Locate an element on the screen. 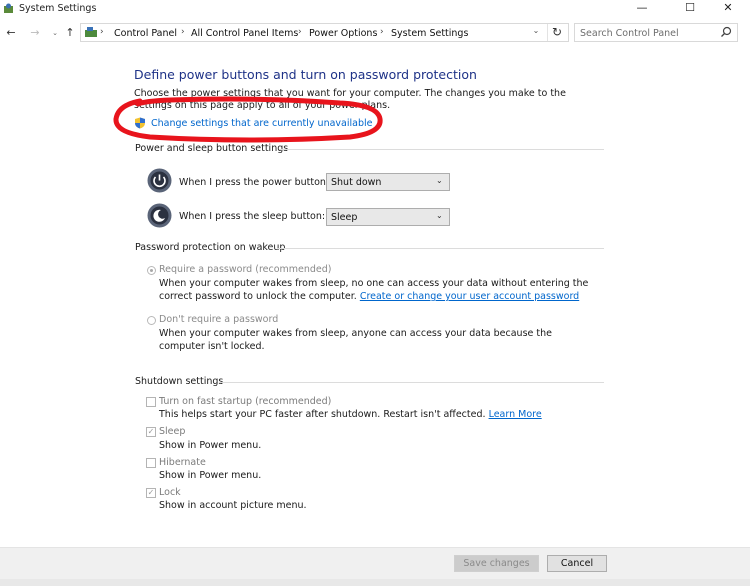 The width and height of the screenshot is (750, 586). control-panel-icon is located at coordinates (91, 32).